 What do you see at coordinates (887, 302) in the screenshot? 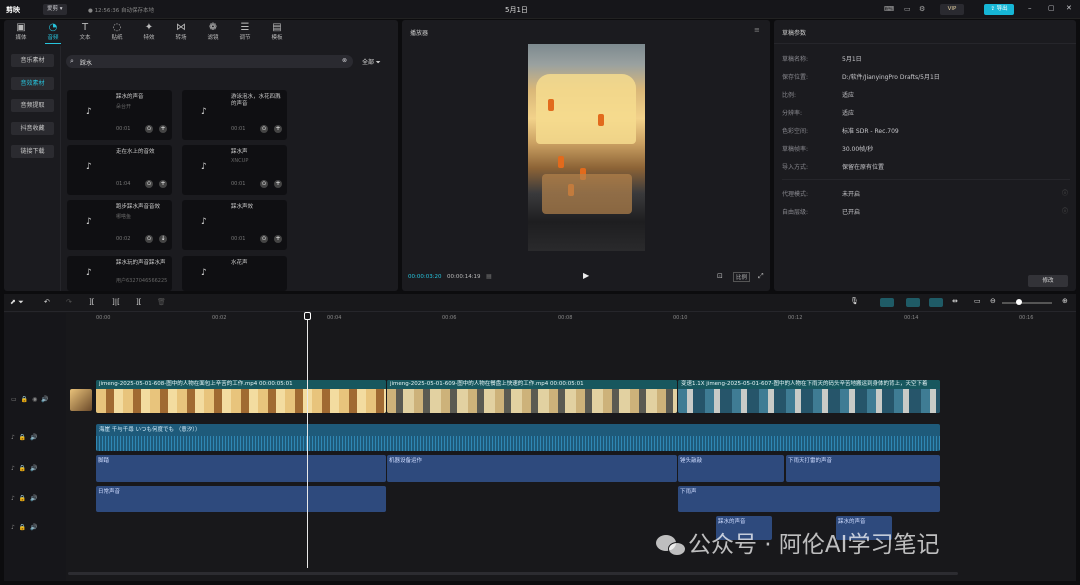
I see `link-main-icon` at bounding box center [887, 302].